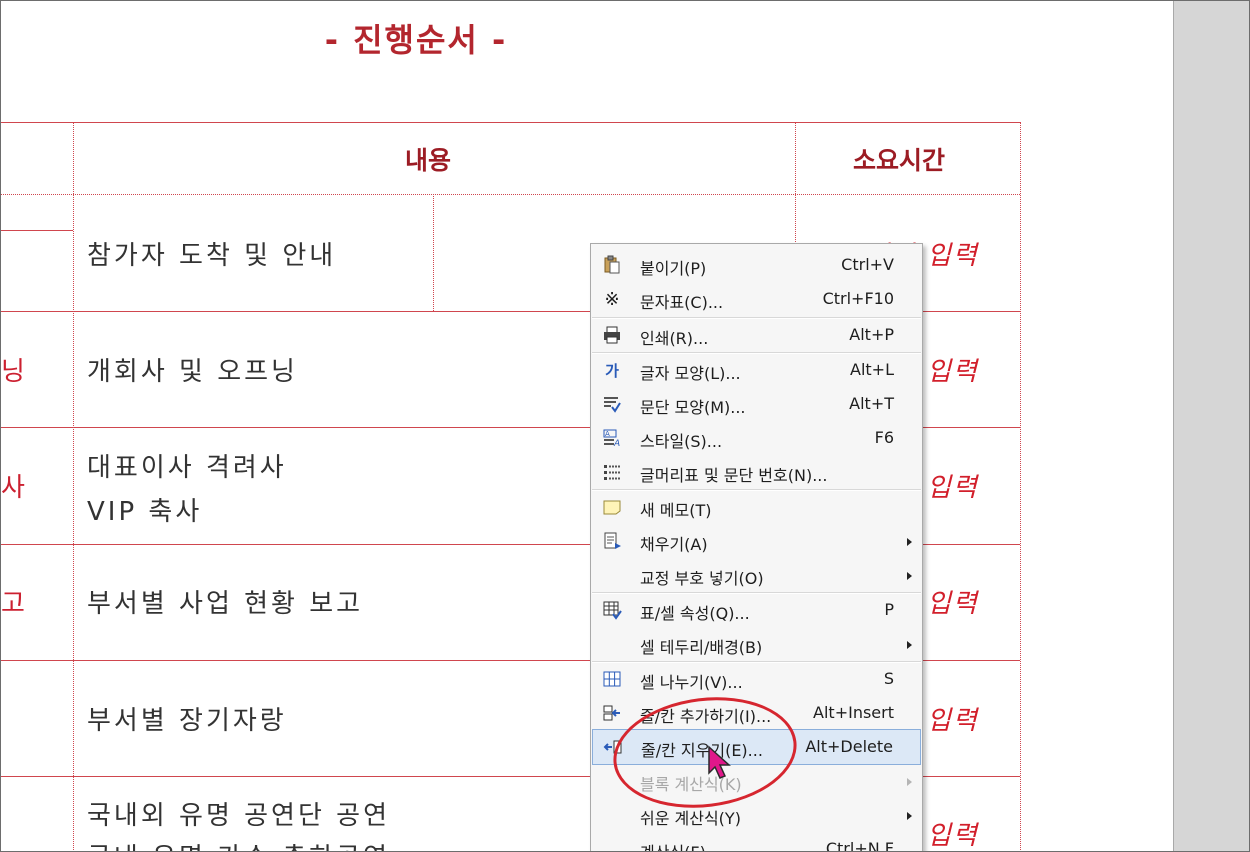 This screenshot has width=1250, height=852. What do you see at coordinates (192, 369) in the screenshot?
I see `content-cell: 개회사 및 오프닝` at bounding box center [192, 369].